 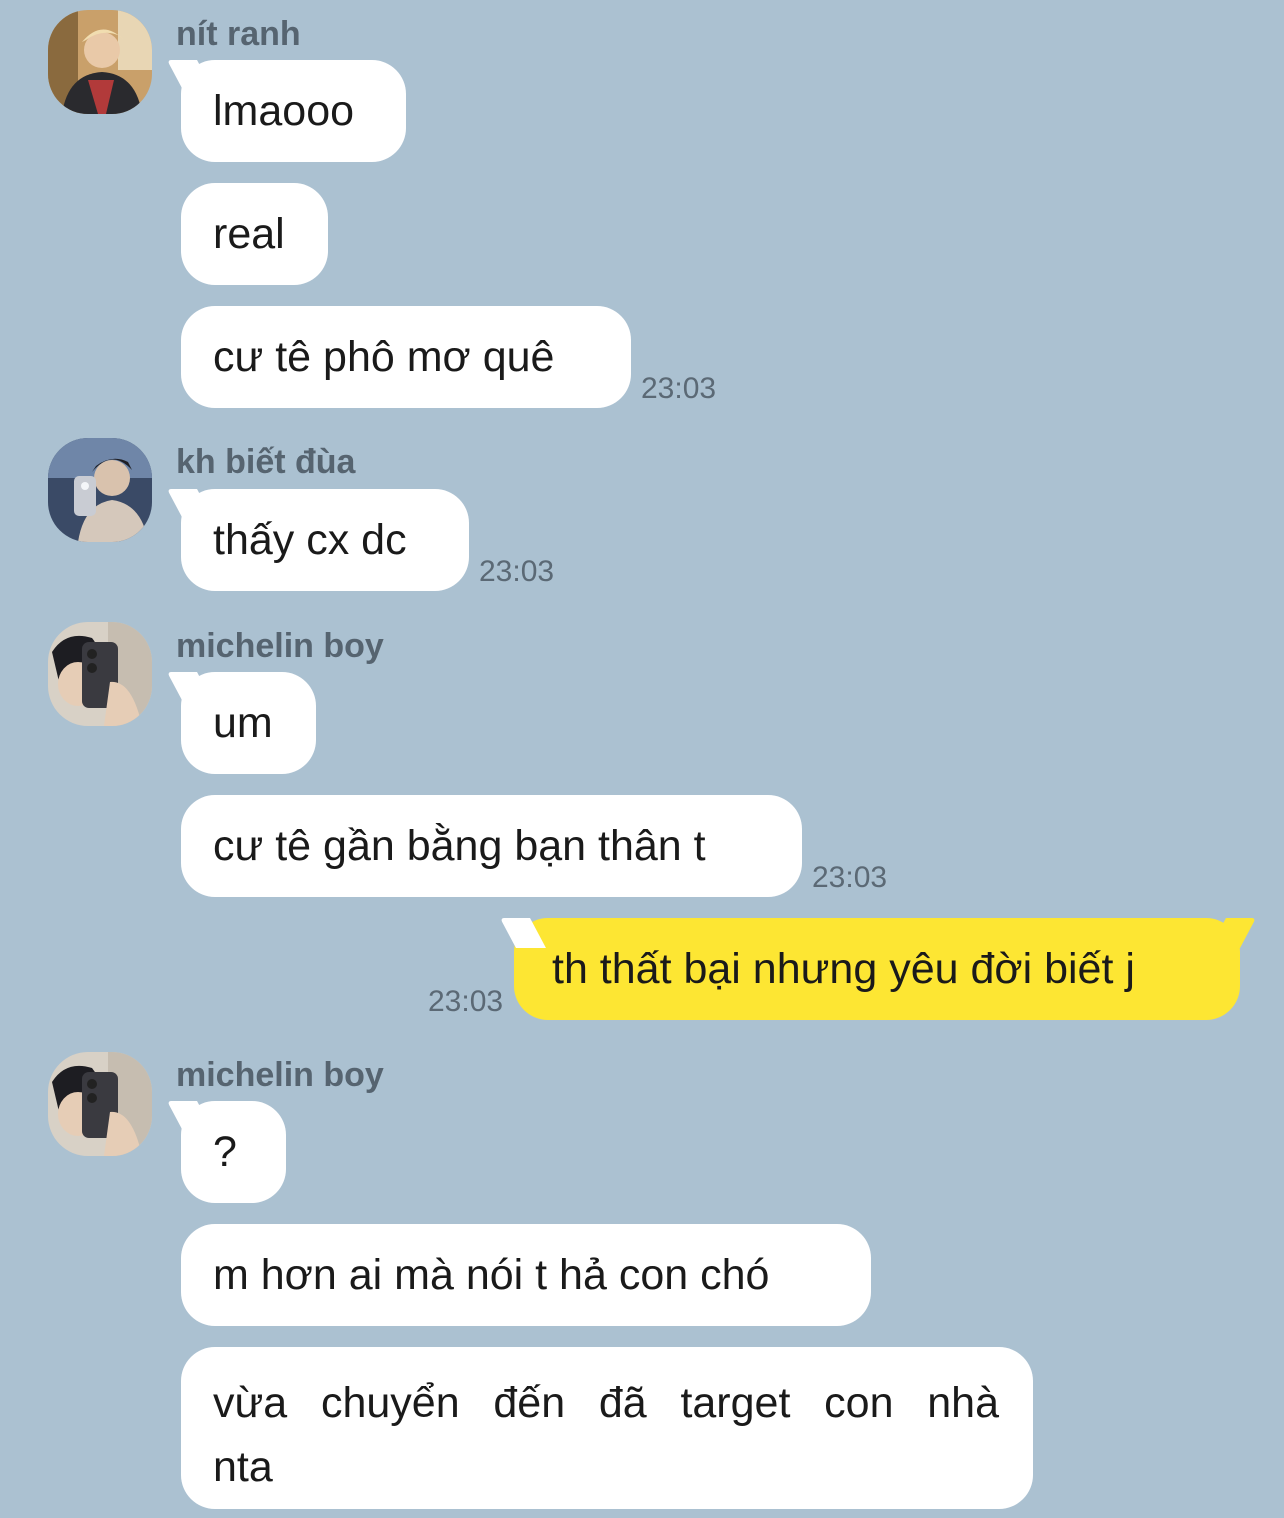 I want to click on message-bubble: real, so click(x=254, y=234).